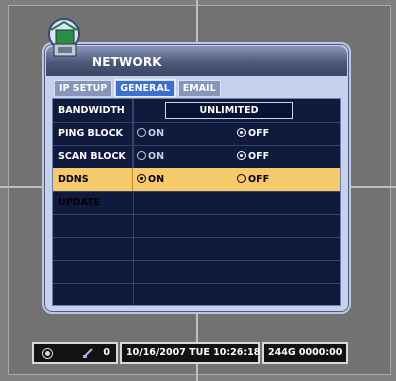 Image resolution: width=396 pixels, height=381 pixels. What do you see at coordinates (190, 353) in the screenshot?
I see `status-datetime: 10/16/2007 TUE 10:26:18` at bounding box center [190, 353].